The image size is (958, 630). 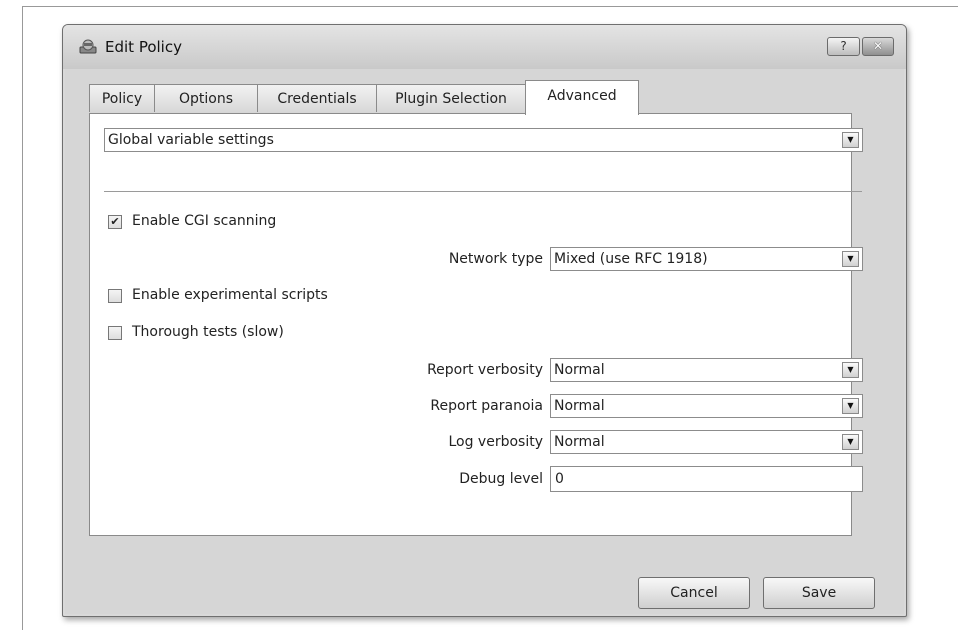 What do you see at coordinates (485, 370) in the screenshot?
I see `report-verbosity-label: Report verbosity` at bounding box center [485, 370].